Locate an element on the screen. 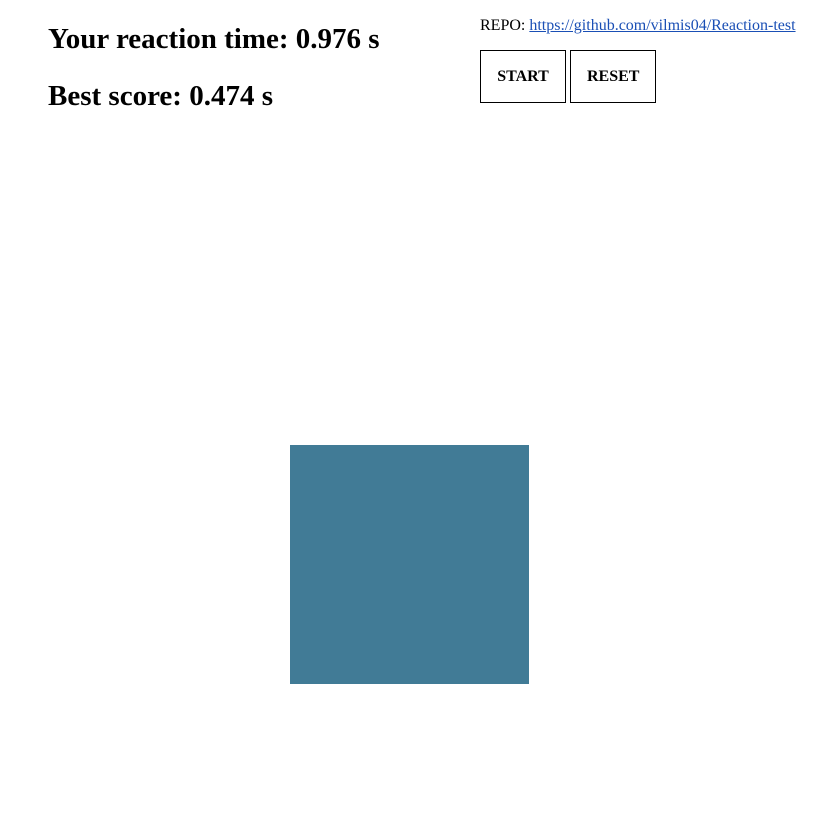 Image resolution: width=820 pixels, height=820 pixels. reset-button: RESET is located at coordinates (613, 76).